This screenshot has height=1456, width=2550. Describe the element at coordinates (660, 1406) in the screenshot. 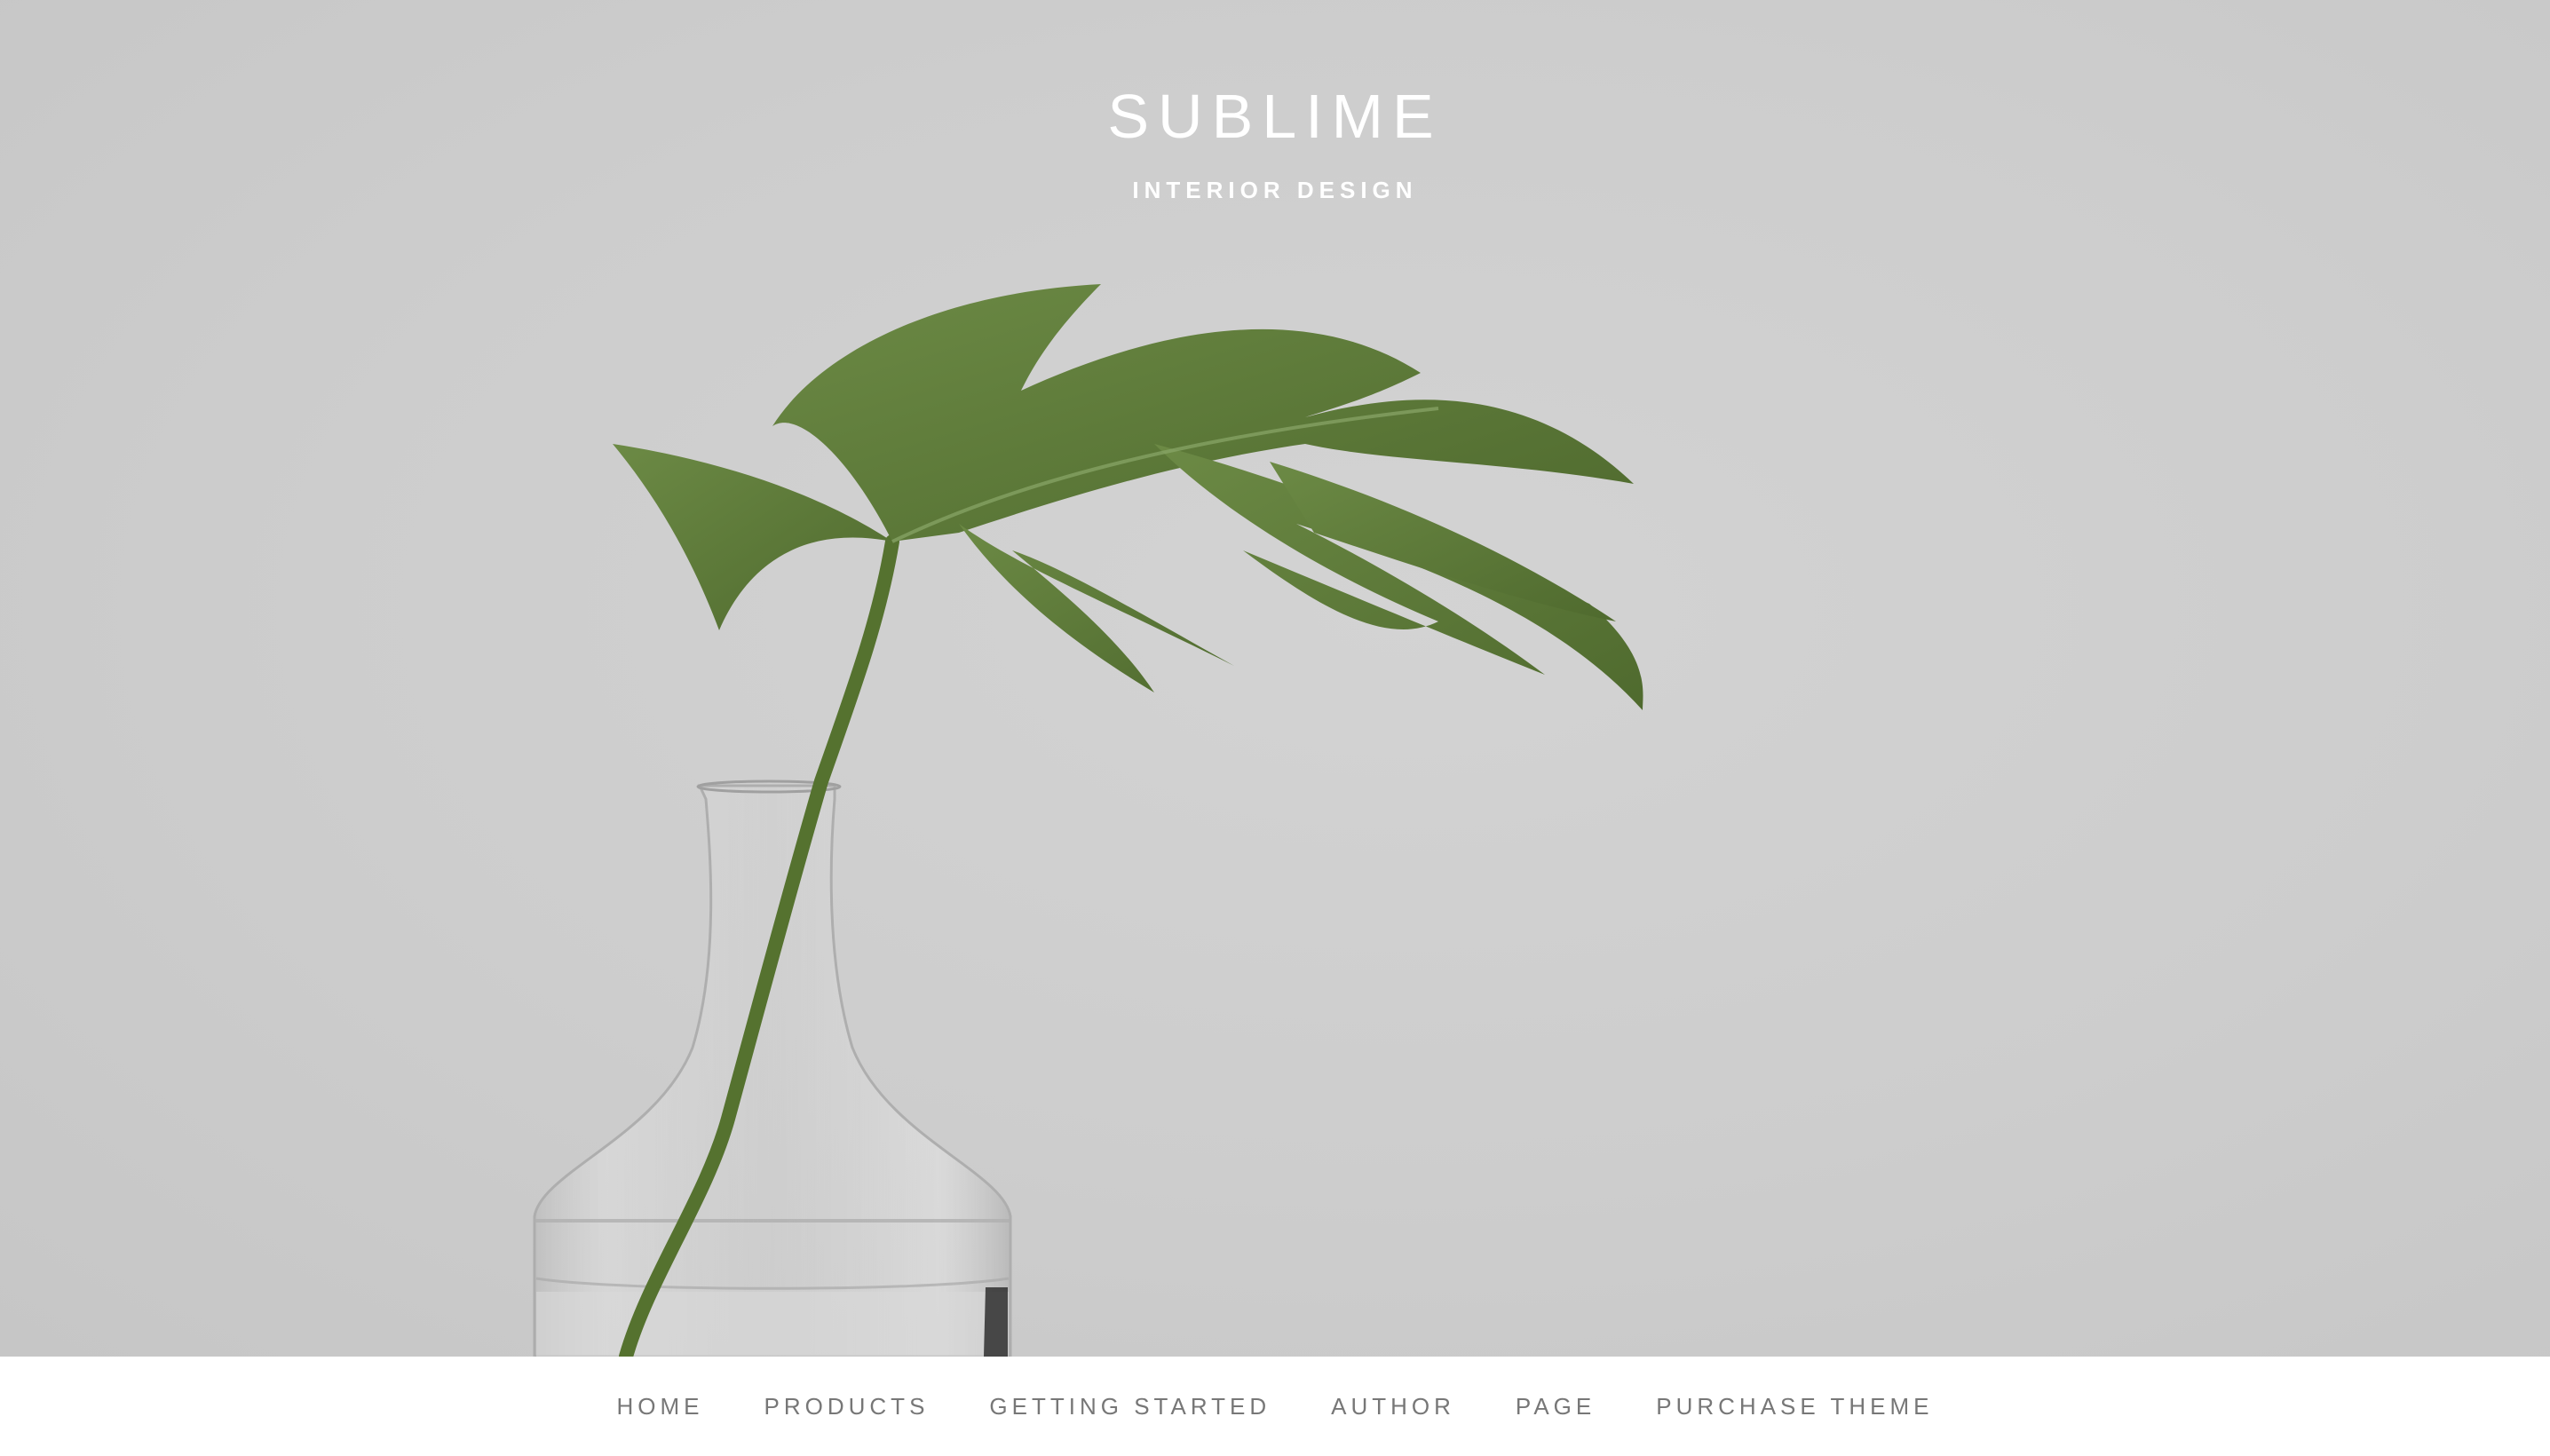

I see `nav-item-home: HOME` at that location.